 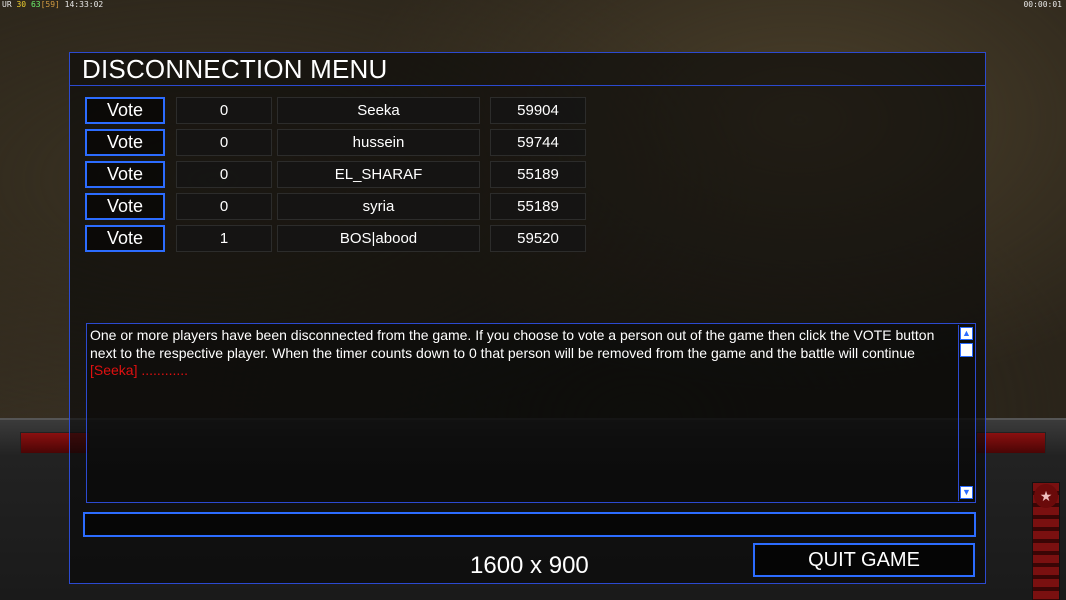 I want to click on player-name: hussein, so click(x=378, y=142).